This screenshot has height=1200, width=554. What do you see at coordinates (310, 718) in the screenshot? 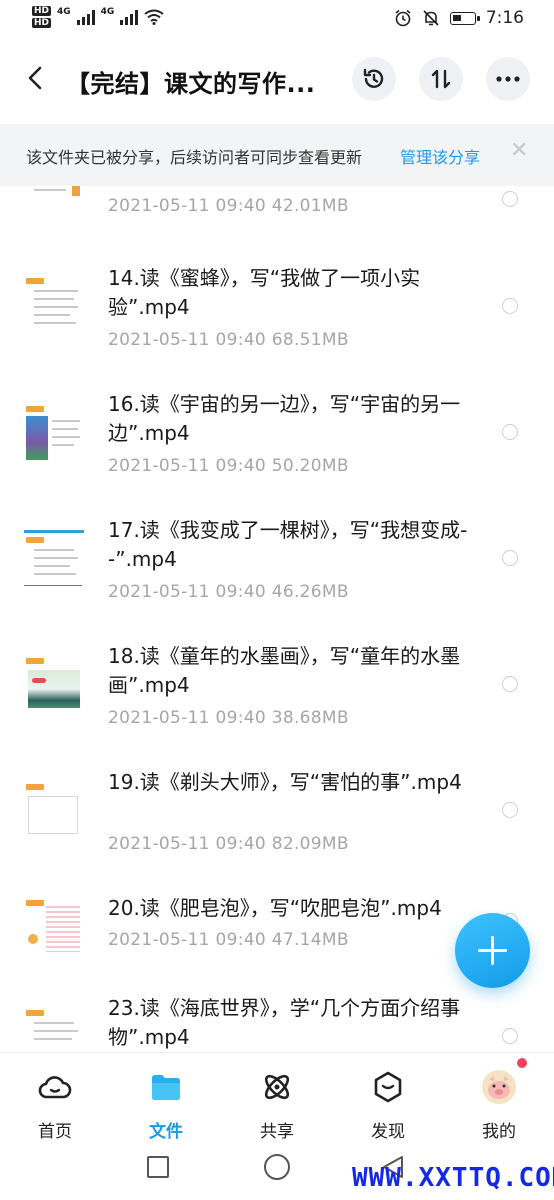
I see `file-size: 38.68MB` at bounding box center [310, 718].